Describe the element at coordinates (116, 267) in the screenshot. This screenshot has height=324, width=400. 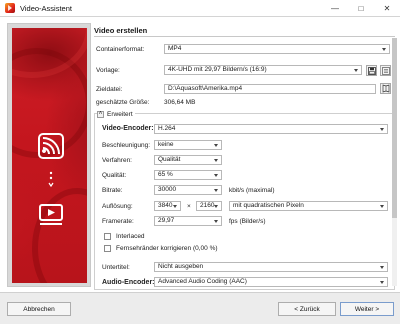
I see `subtitle-label: Untertitel:` at that location.